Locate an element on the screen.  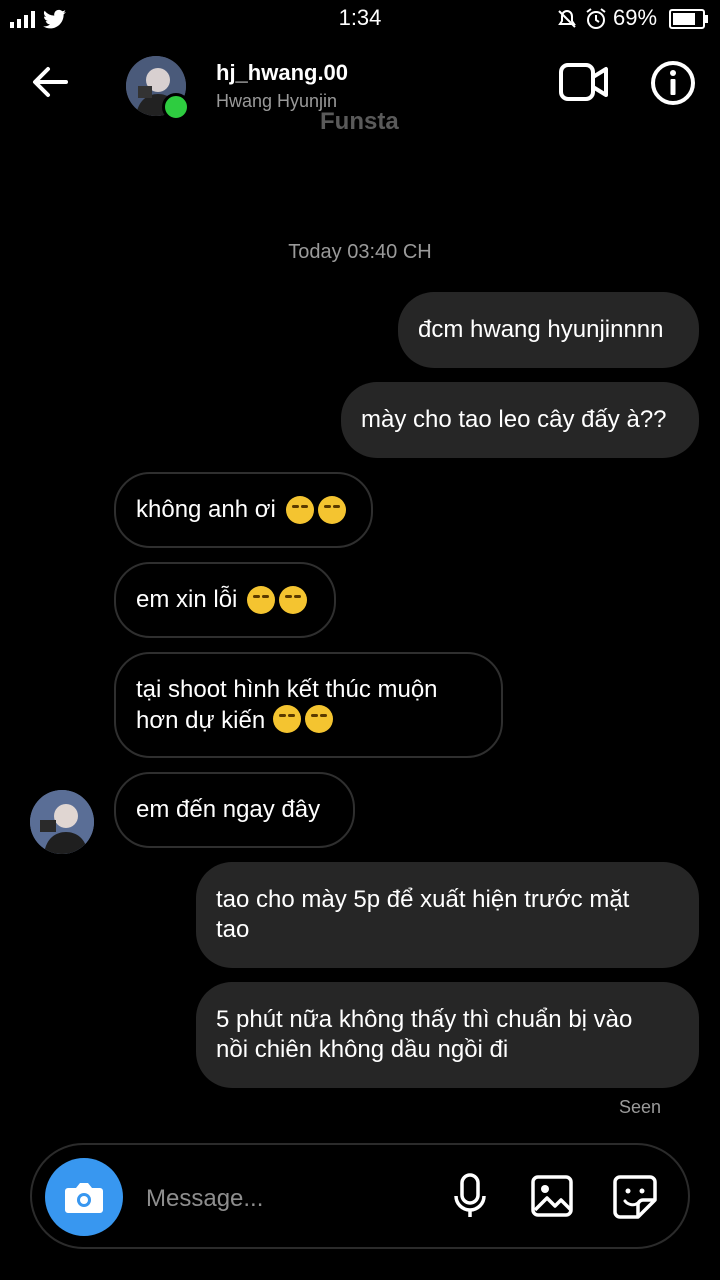
message-bubble-incoming: không anh ơi is located at coordinates (243, 510).